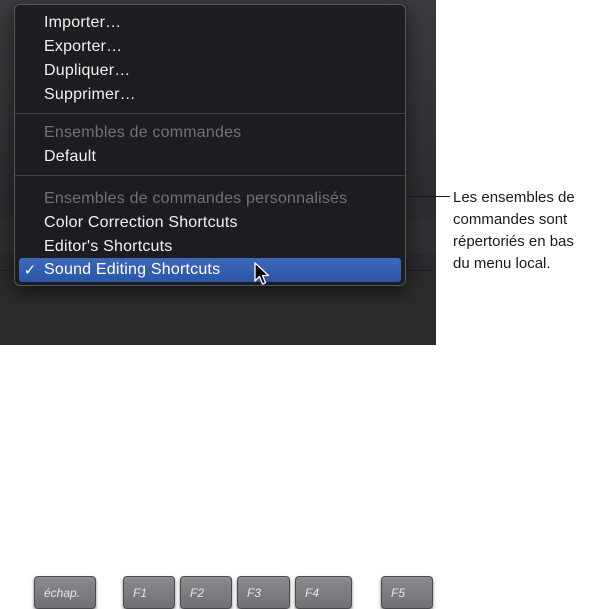 This screenshot has width=606, height=609. What do you see at coordinates (502, 263) in the screenshot?
I see `callout-line: du menu local.` at bounding box center [502, 263].